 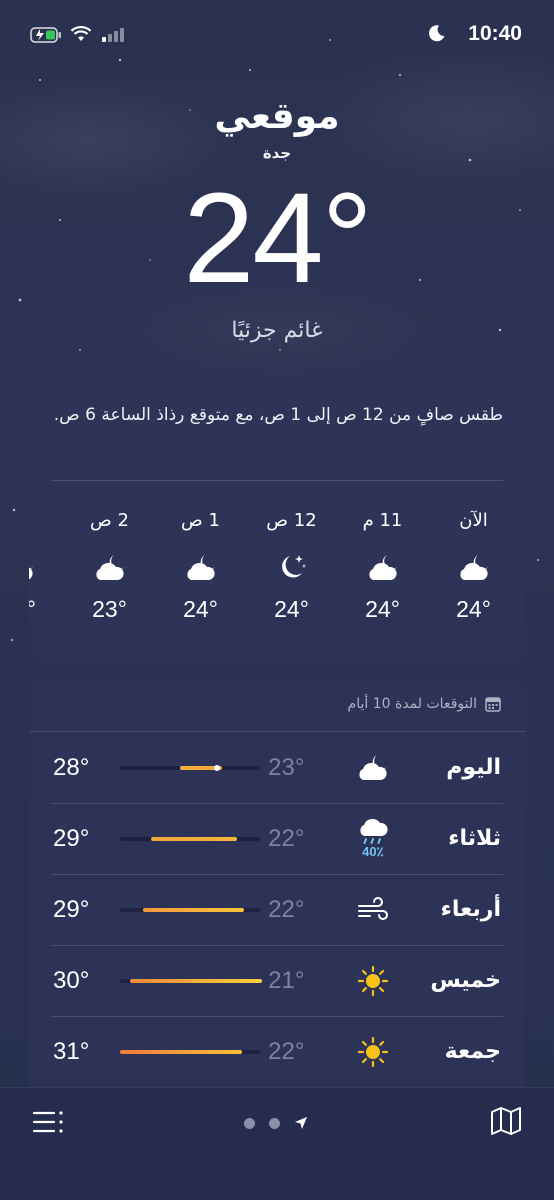 I want to click on day-row: جمعة 22° 31°, so click(x=277, y=1051).